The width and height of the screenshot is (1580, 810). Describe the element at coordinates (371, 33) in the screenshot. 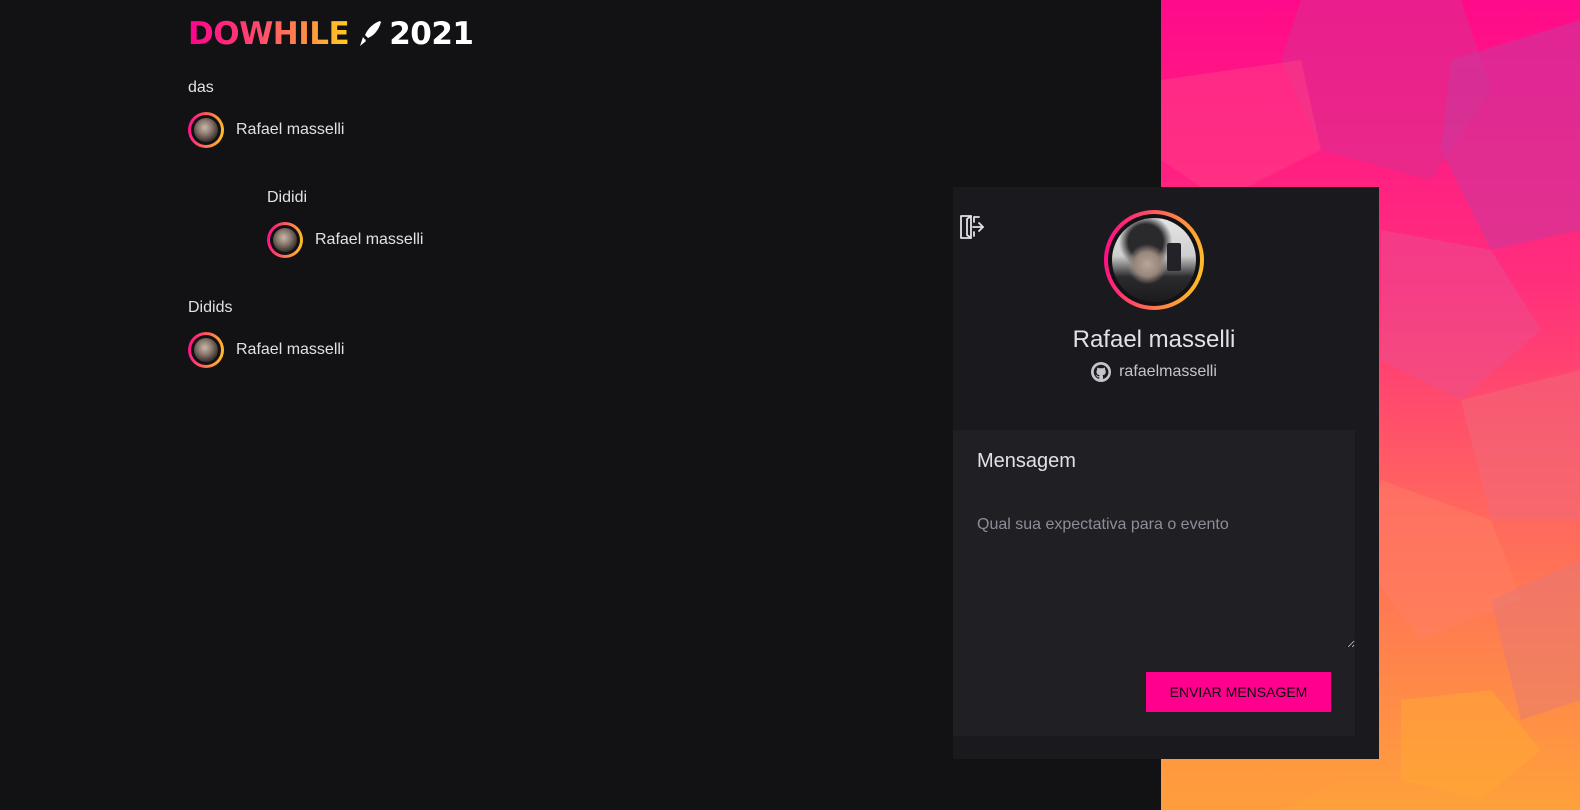

I see `rocket-icon` at that location.